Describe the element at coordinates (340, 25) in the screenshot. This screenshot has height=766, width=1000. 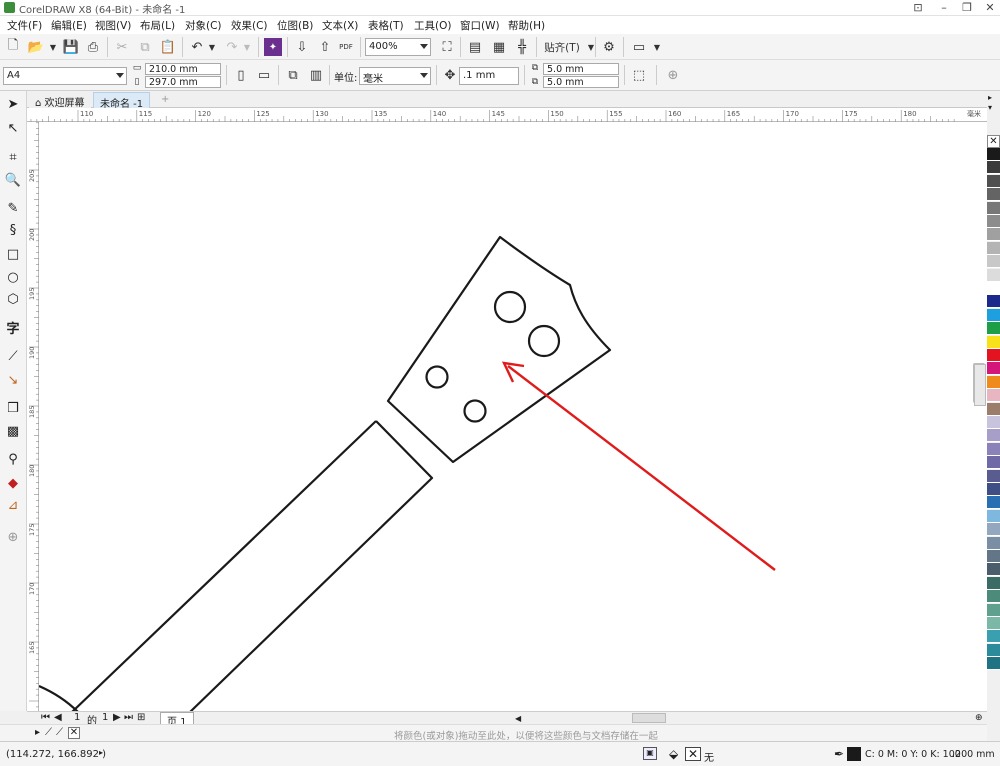
I see `menu-text: 文本(X)` at that location.